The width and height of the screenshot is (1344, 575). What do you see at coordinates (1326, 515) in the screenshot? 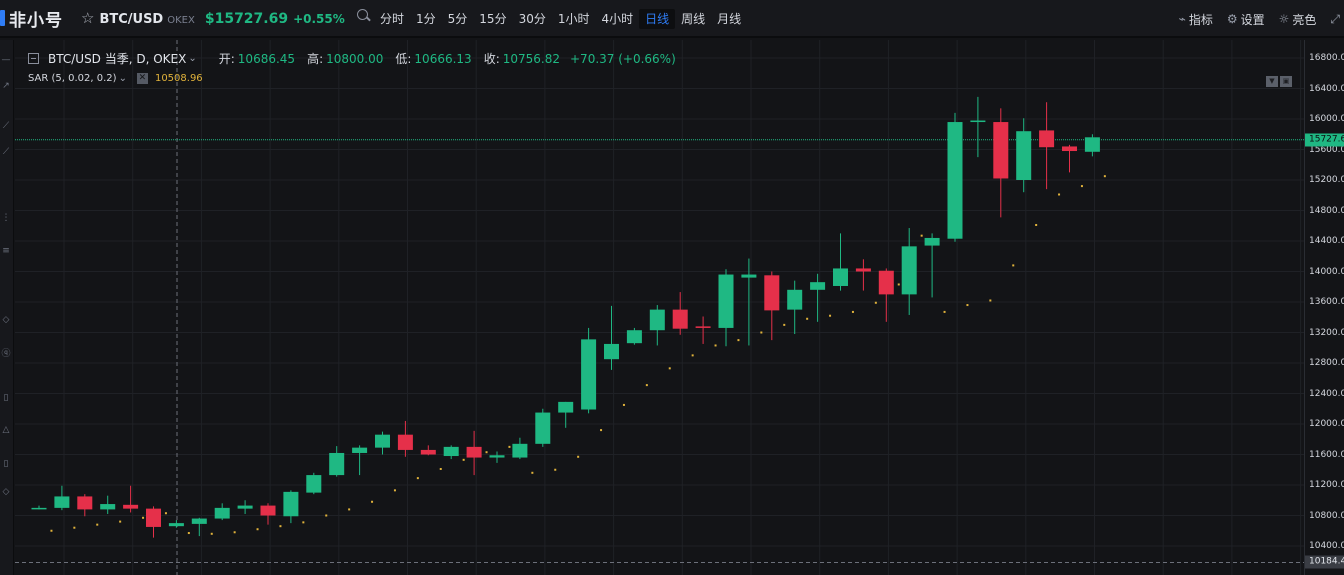
I see `price-tick-label: 10800.00` at bounding box center [1326, 515].